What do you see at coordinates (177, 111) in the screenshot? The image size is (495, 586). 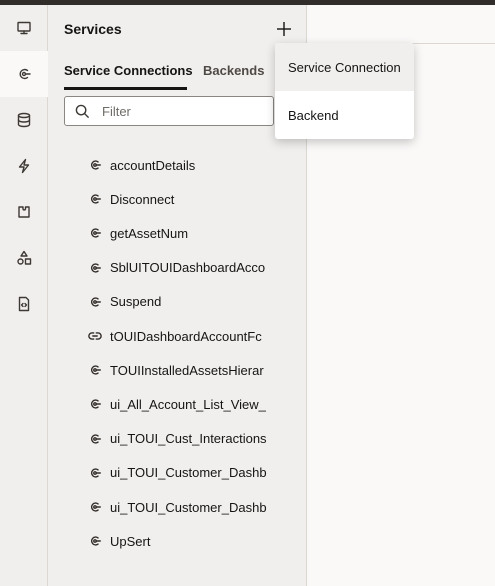 I see `filter-input` at bounding box center [177, 111].